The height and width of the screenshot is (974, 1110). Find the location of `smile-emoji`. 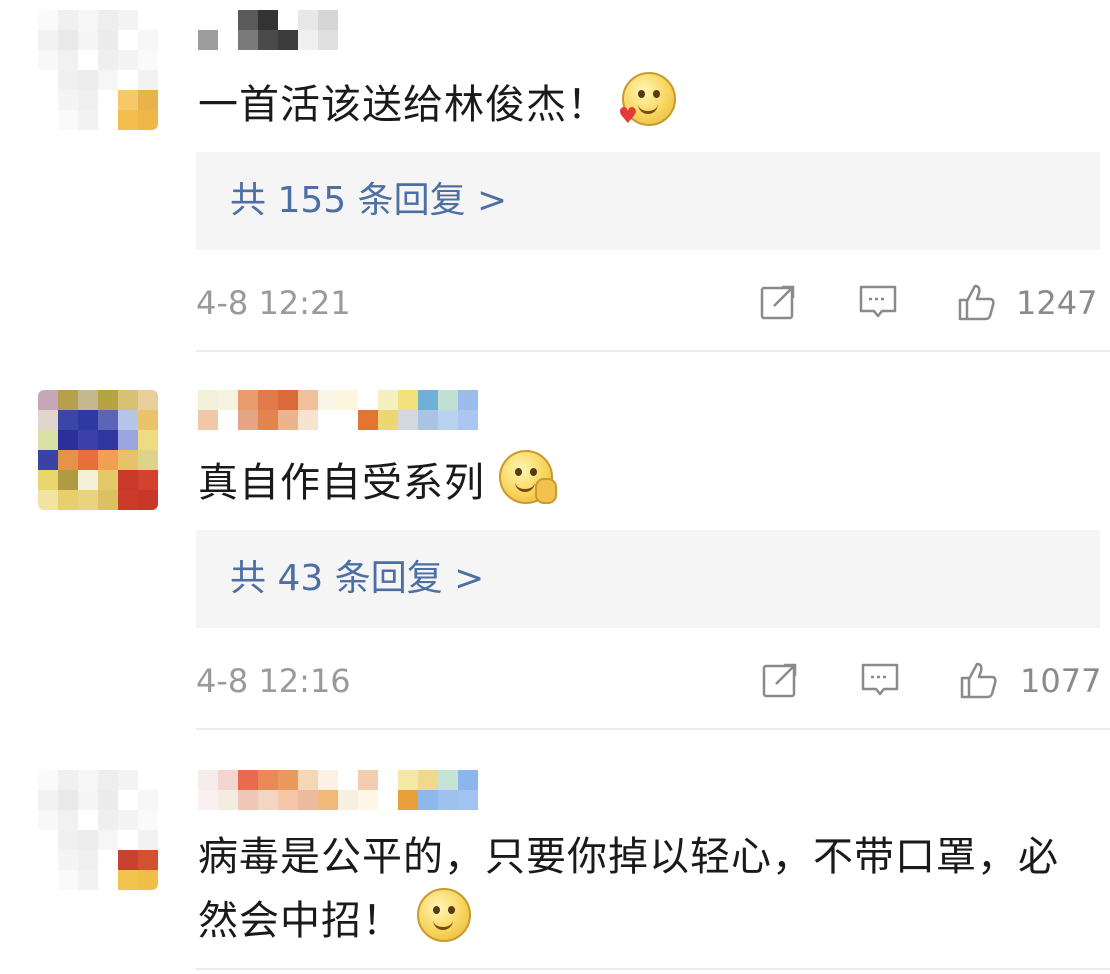

smile-emoji is located at coordinates (444, 915).